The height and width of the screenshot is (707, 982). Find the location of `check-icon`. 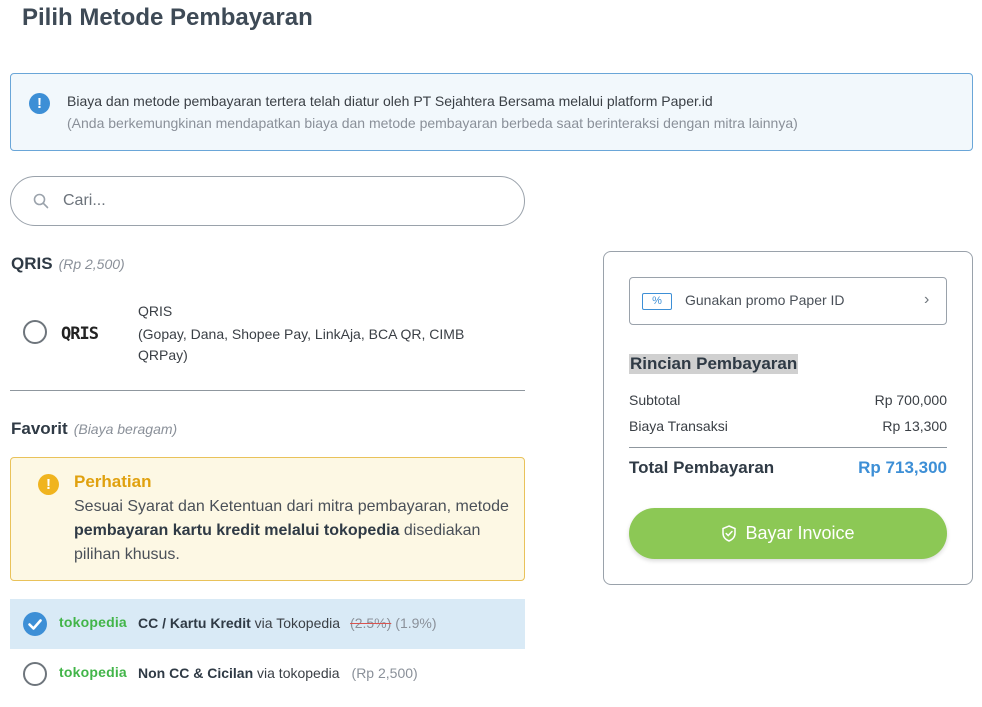

check-icon is located at coordinates (35, 624).